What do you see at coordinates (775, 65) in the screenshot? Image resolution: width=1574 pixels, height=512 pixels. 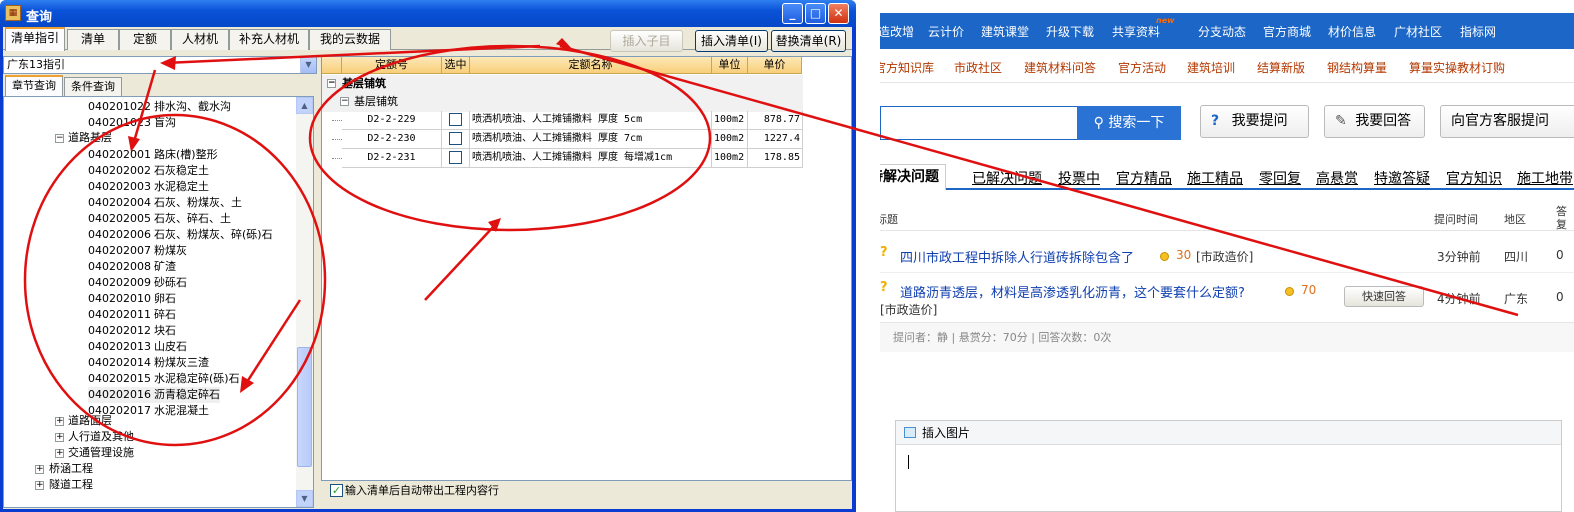 I see `header-price: 单价` at bounding box center [775, 65].